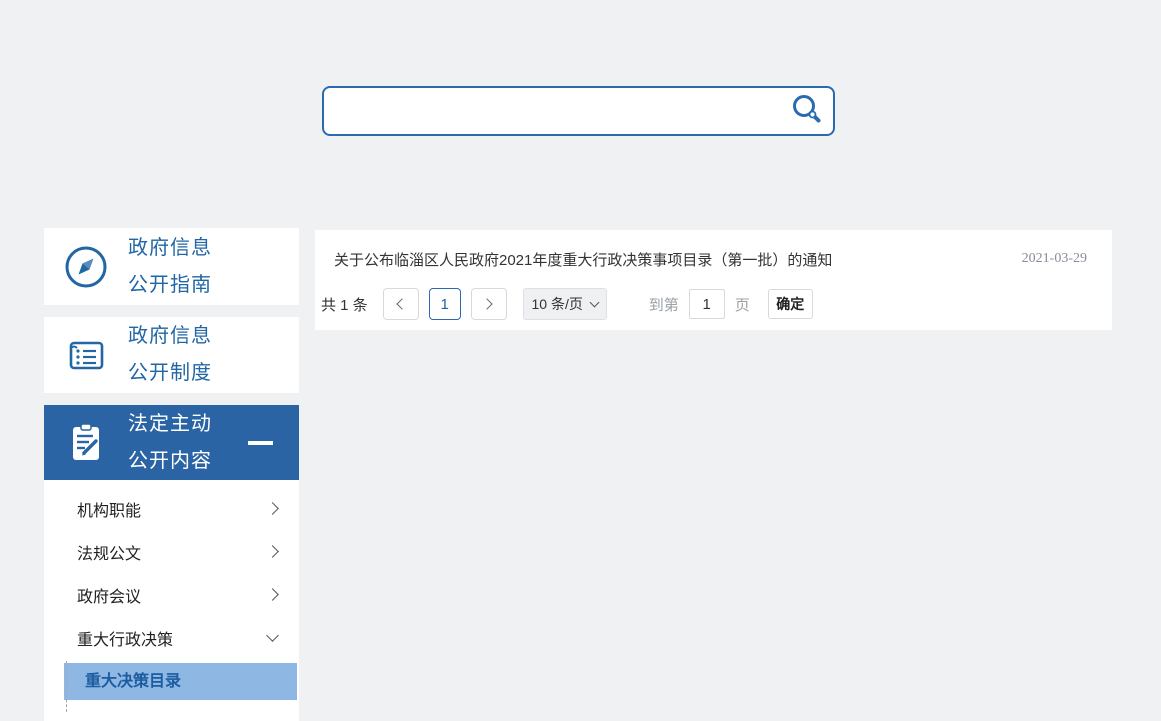  I want to click on tree-dashed-line, so click(66, 686).